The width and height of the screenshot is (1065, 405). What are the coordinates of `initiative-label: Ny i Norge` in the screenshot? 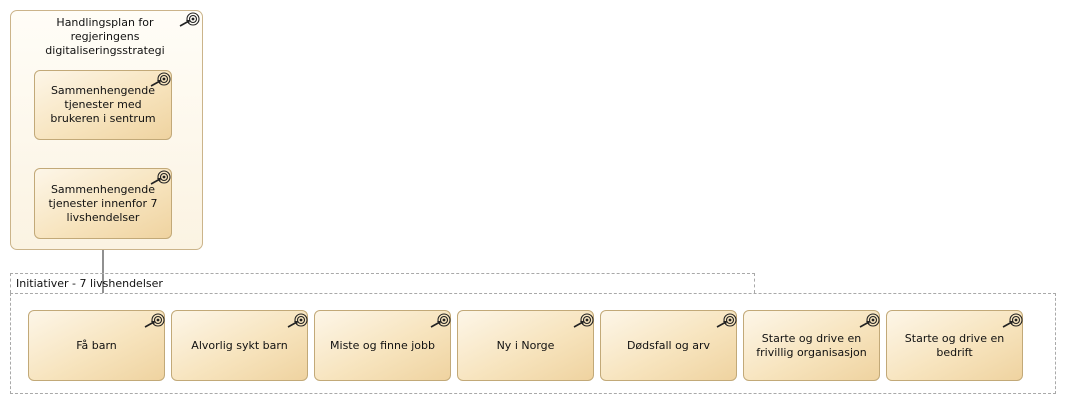 It's located at (525, 345).